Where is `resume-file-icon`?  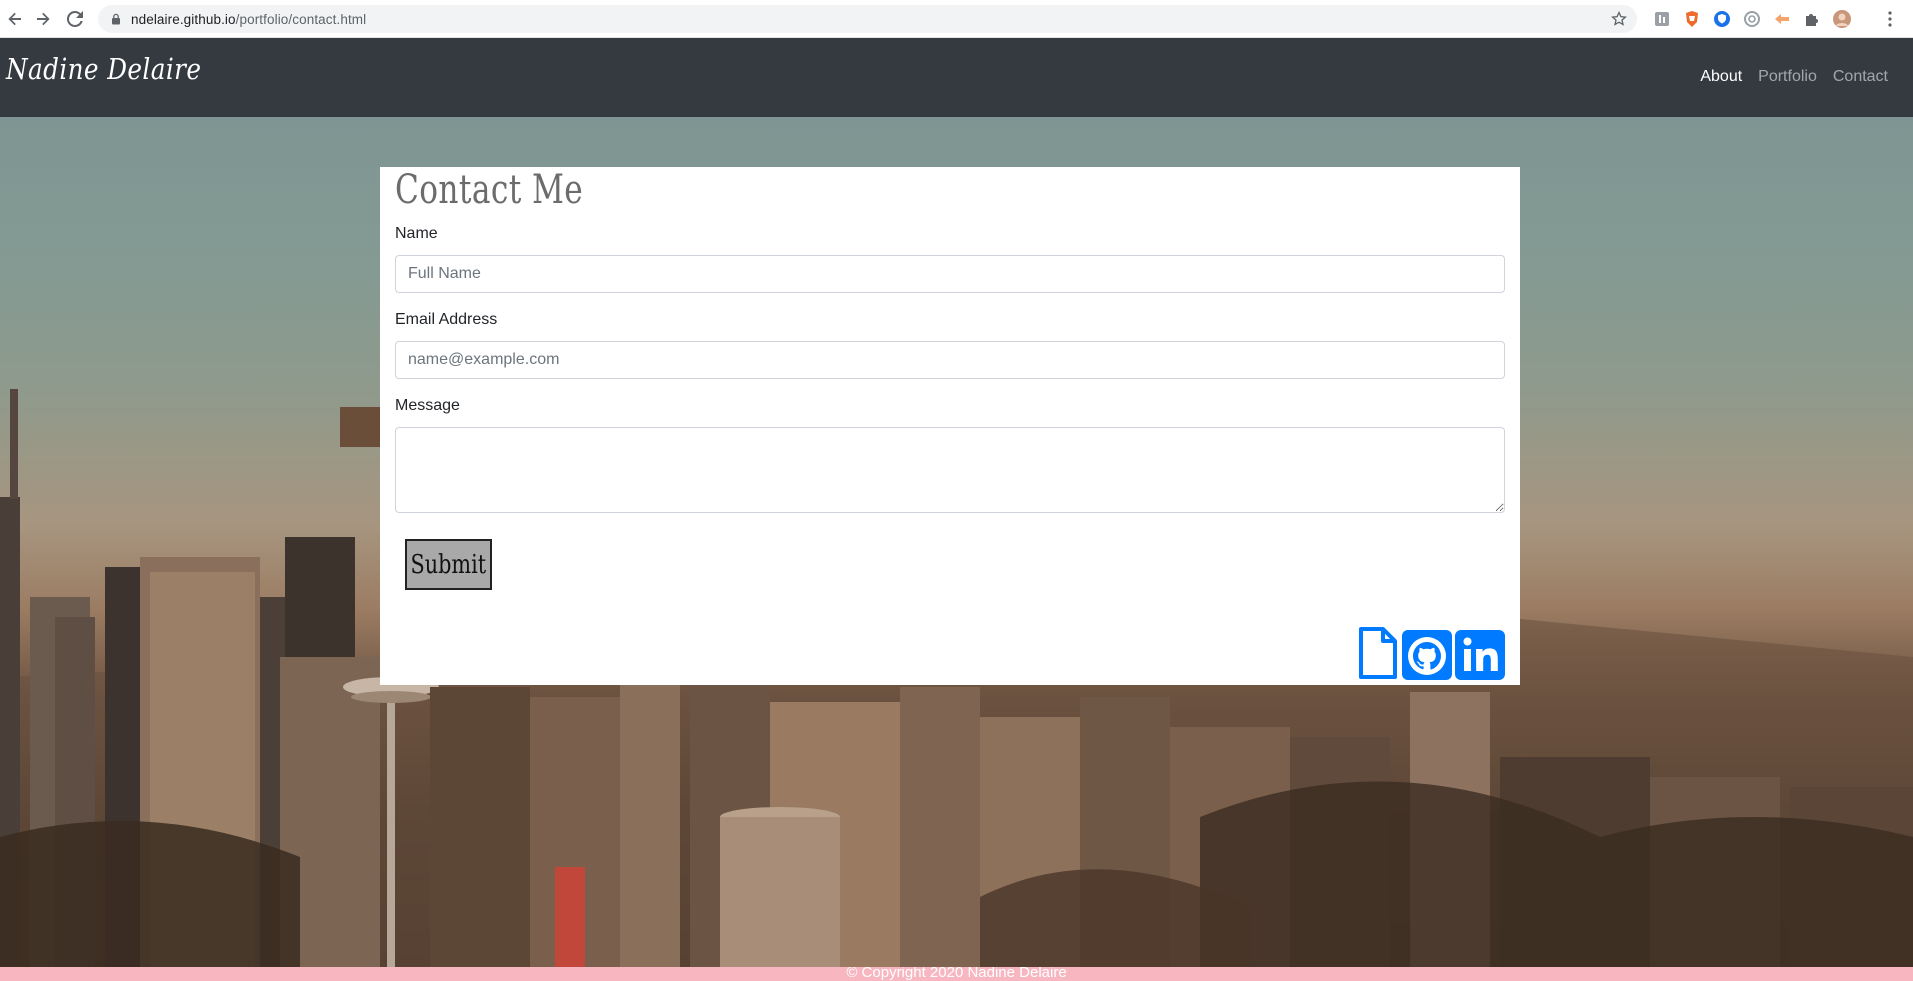 resume-file-icon is located at coordinates (1378, 653).